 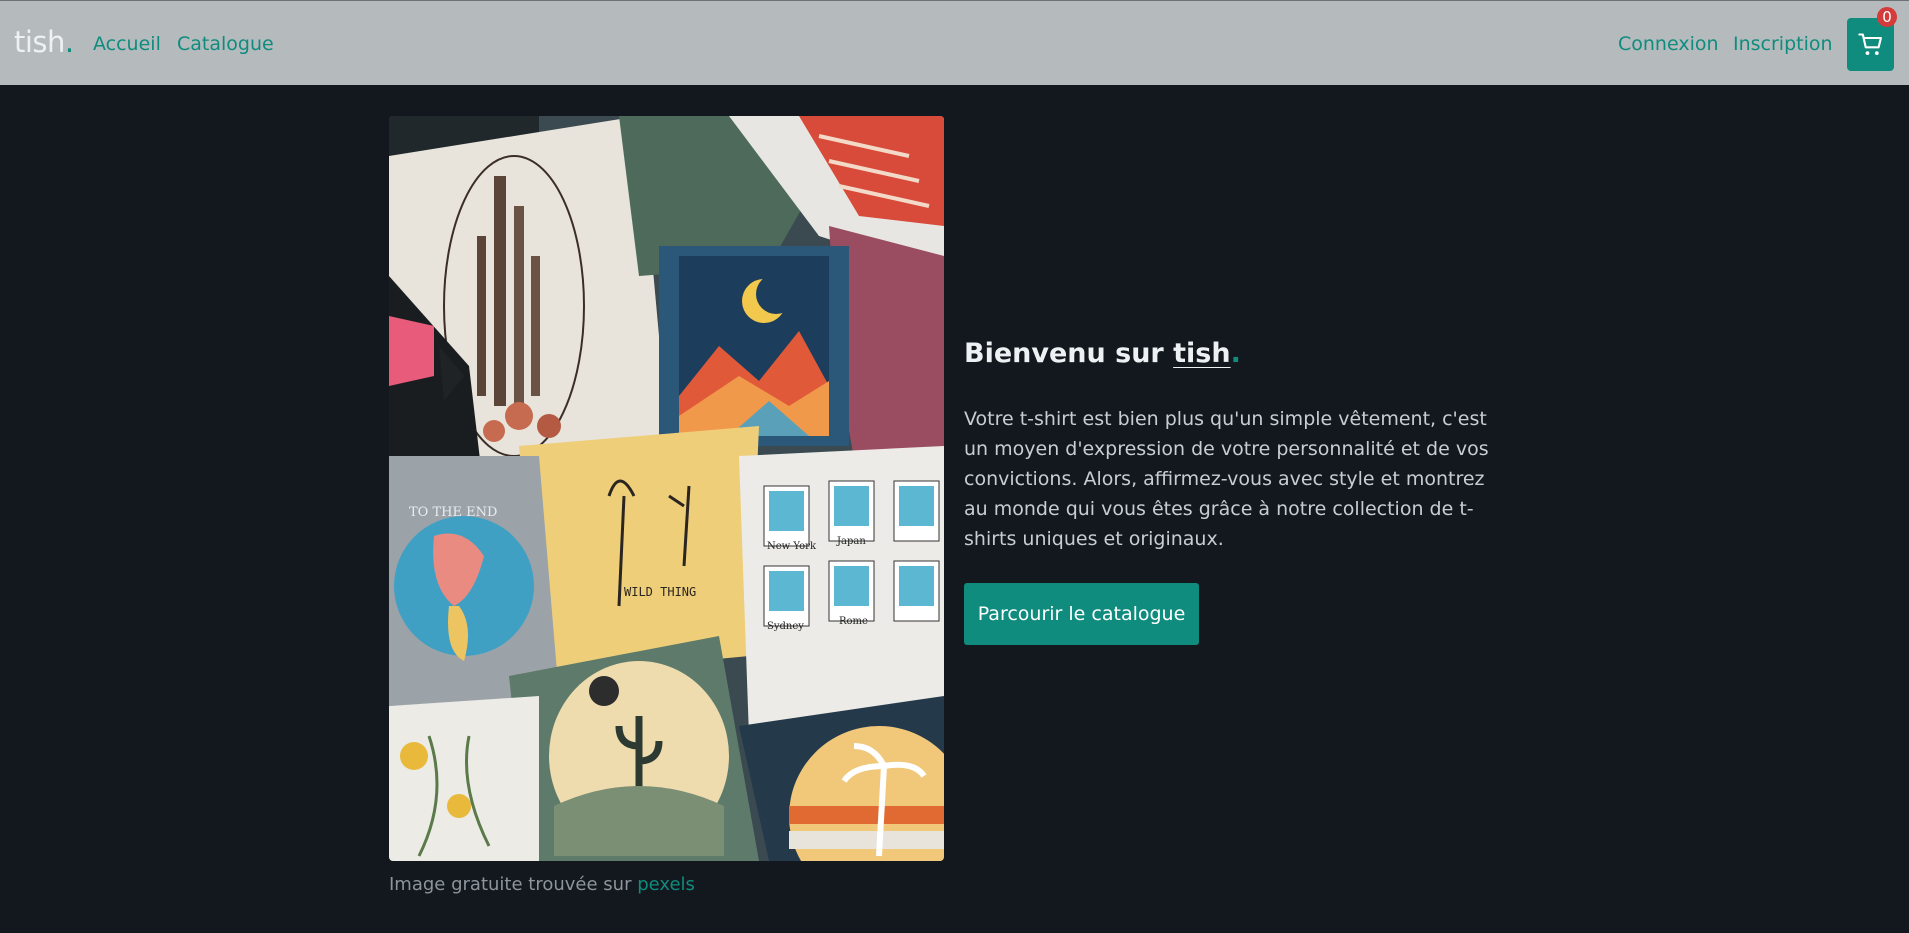 I want to click on shirt-text-rome: Rome, so click(x=853, y=621).